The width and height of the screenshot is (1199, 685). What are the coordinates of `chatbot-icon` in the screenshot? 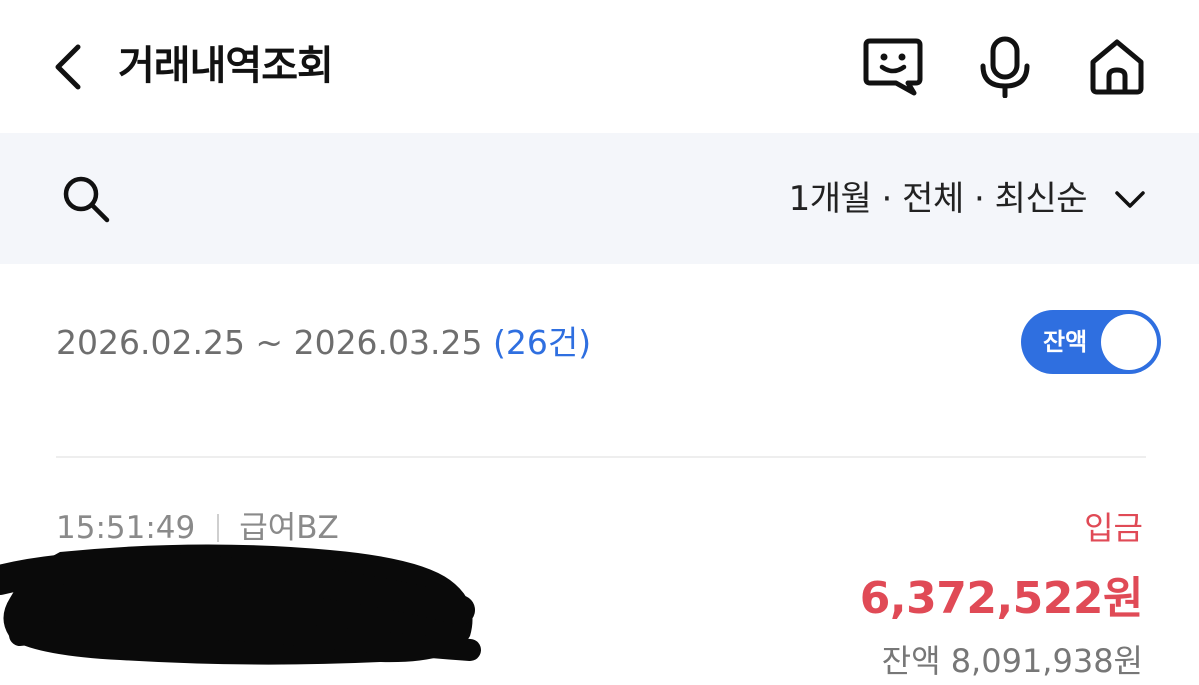 It's located at (893, 67).